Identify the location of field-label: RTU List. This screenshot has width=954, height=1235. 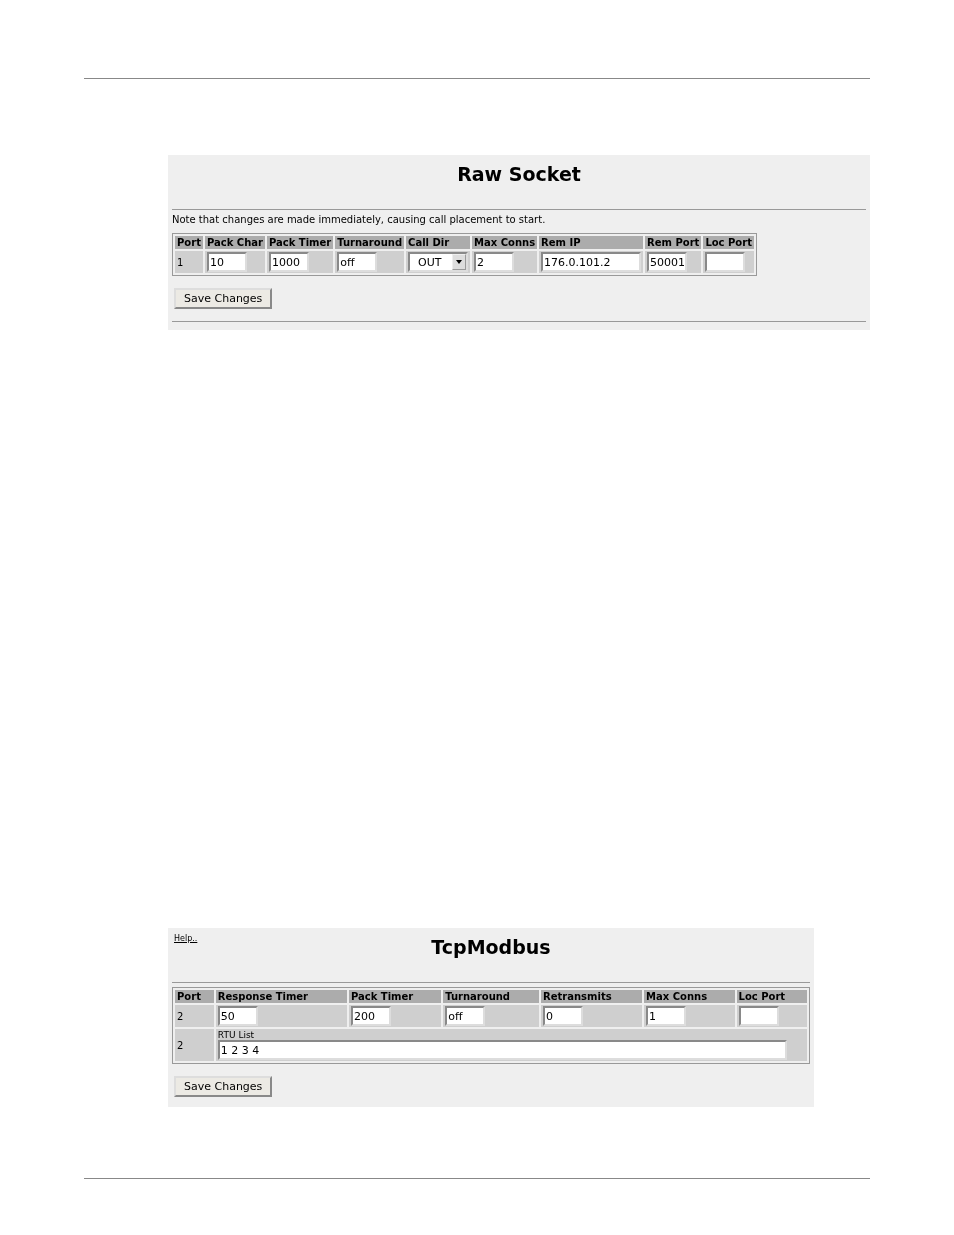
(236, 1035).